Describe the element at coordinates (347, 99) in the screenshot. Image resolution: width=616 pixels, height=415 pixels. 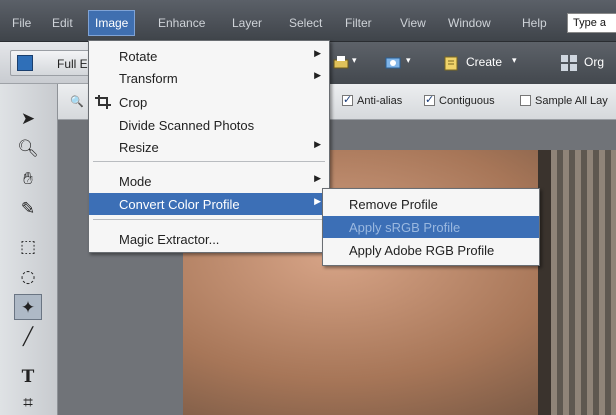
I see `anti-alias-checkbox` at that location.